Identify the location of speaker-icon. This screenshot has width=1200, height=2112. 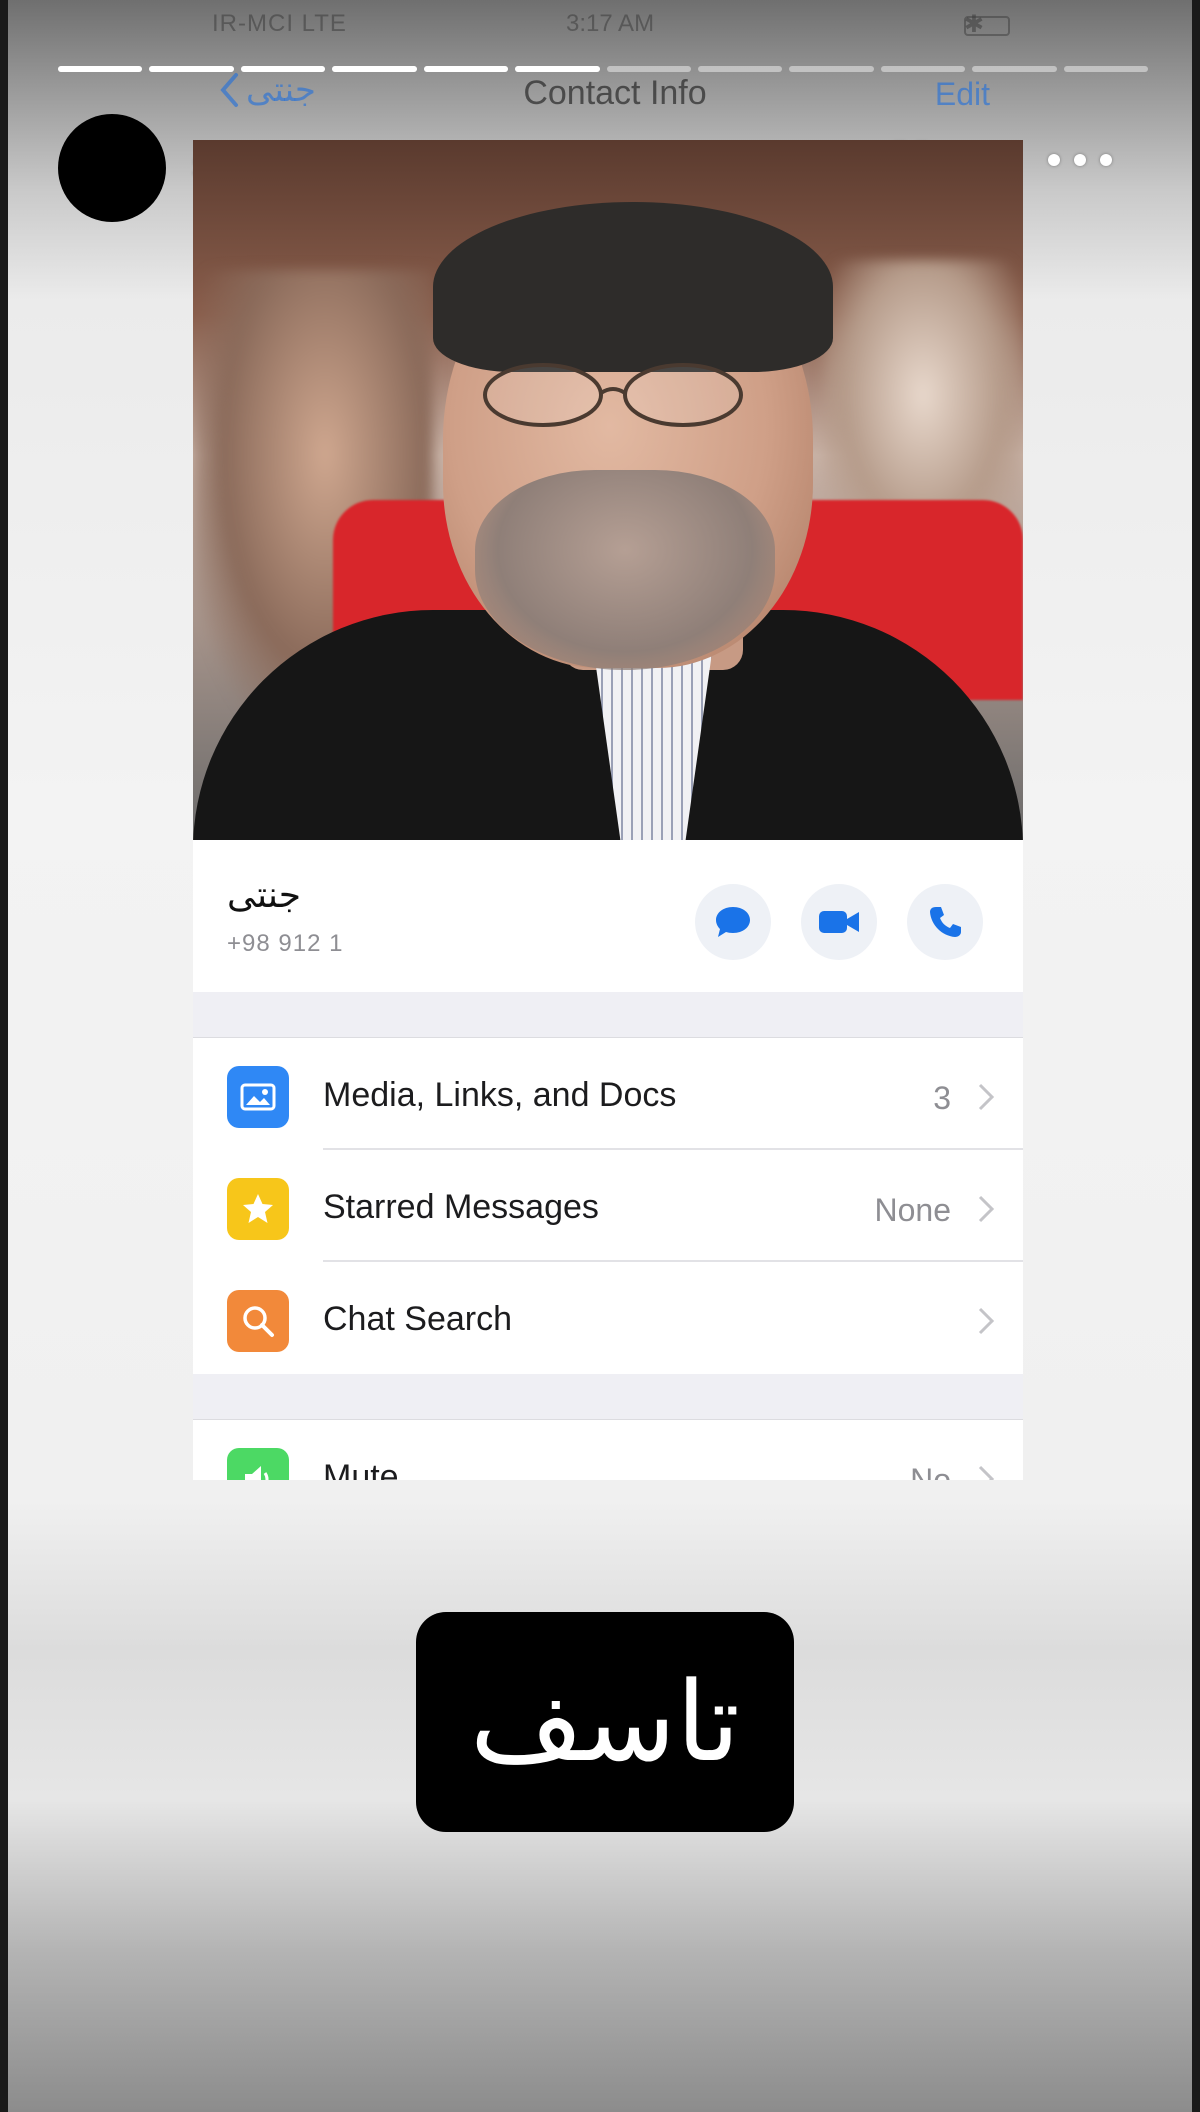
(258, 1464).